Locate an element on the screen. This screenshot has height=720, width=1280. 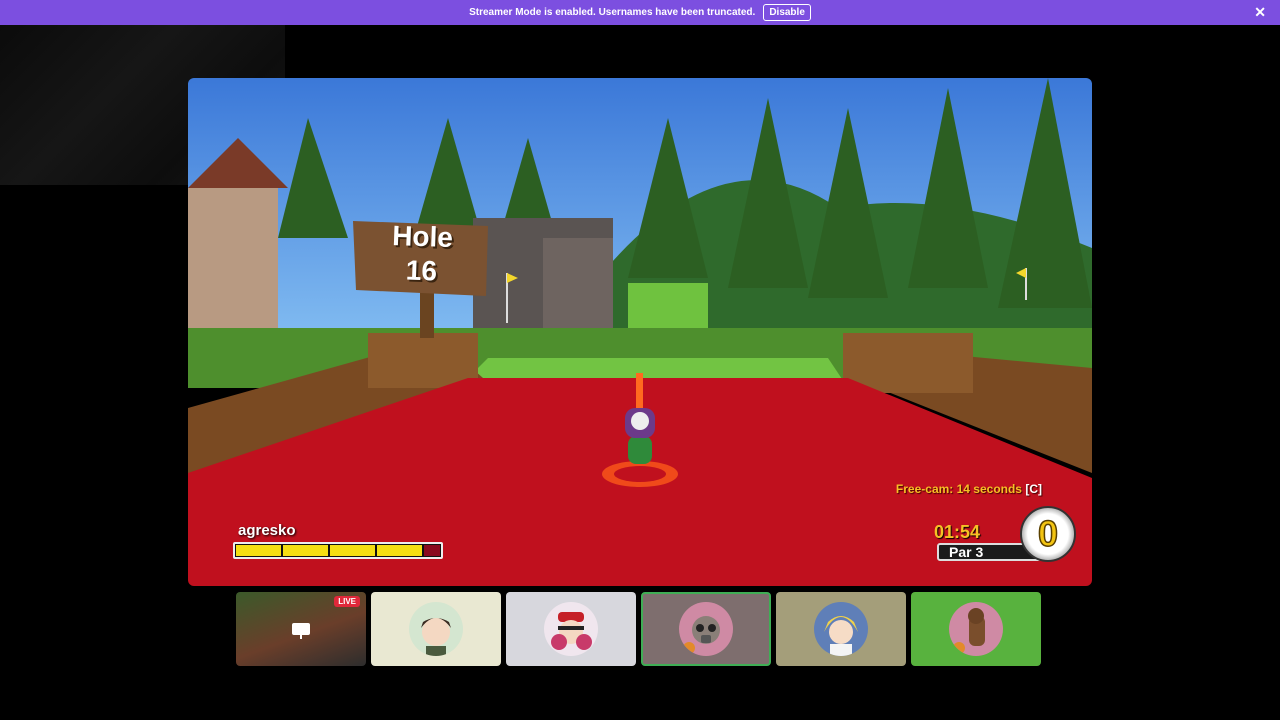
stroke-counter: 0 is located at coordinates (1048, 534).